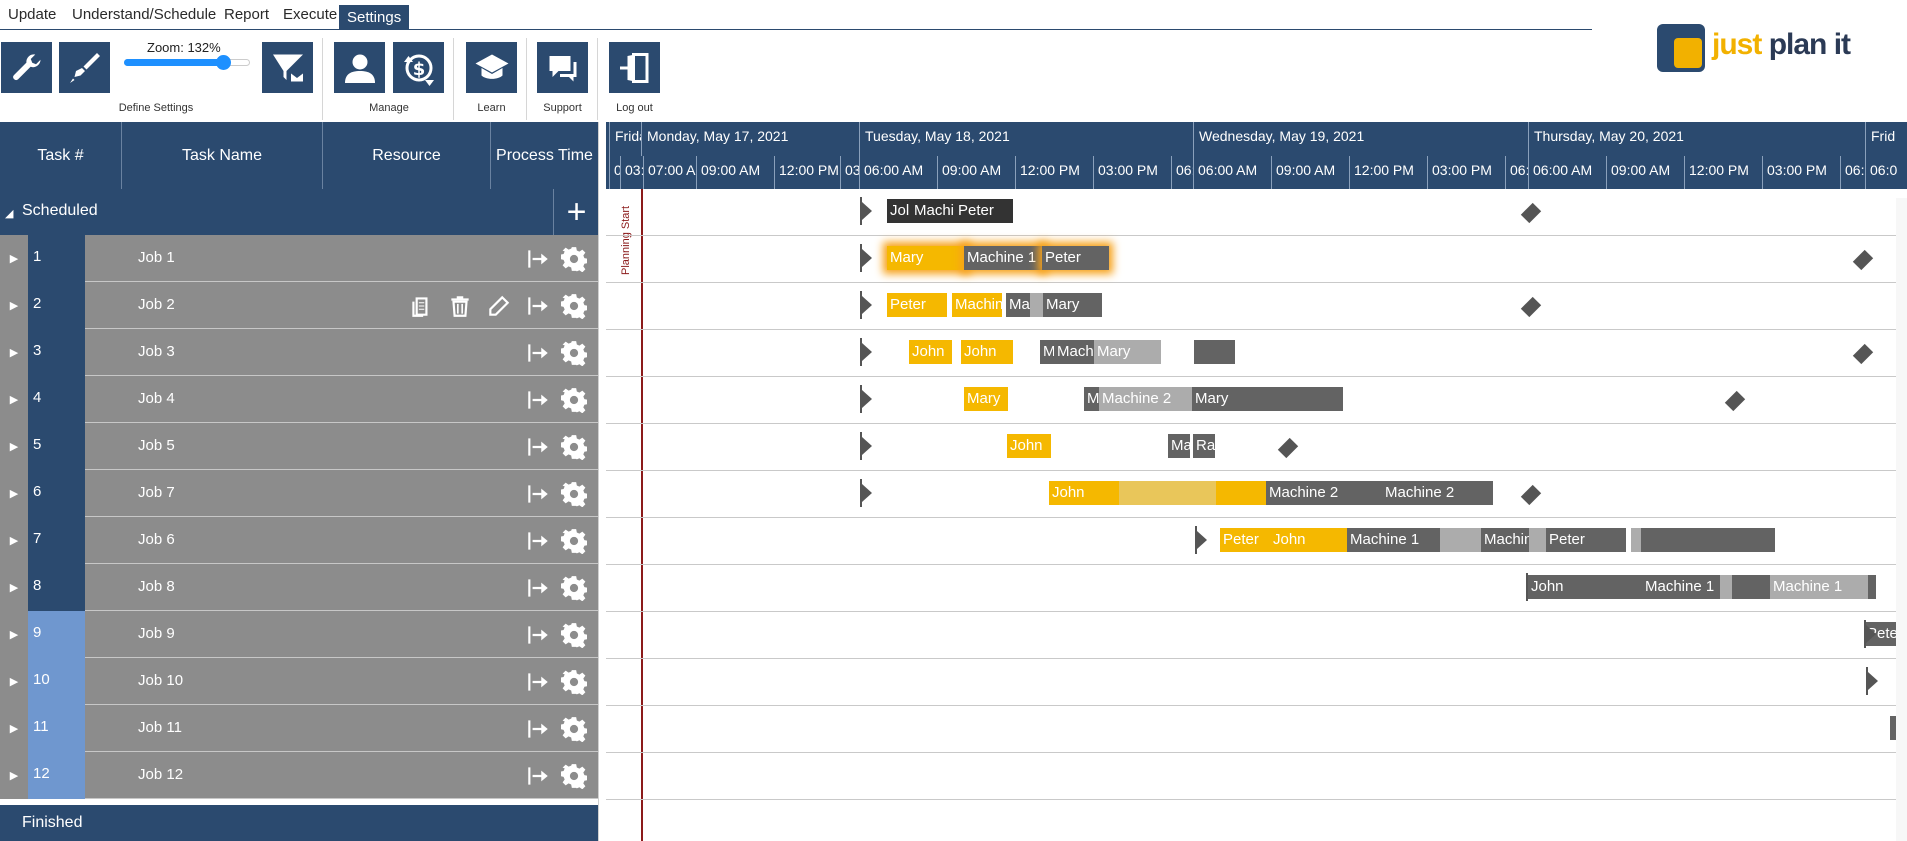 The image size is (1907, 841). What do you see at coordinates (1204, 446) in the screenshot?
I see `gantt-task-bar: Ral` at bounding box center [1204, 446].